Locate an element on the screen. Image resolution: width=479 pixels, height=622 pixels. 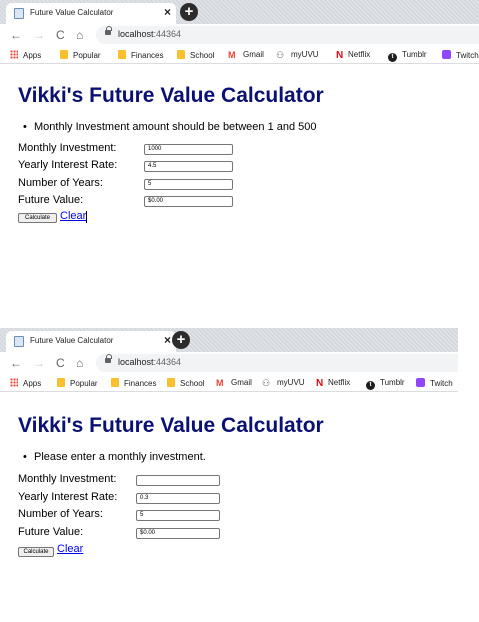
monthly-investment-input is located at coordinates (178, 480).